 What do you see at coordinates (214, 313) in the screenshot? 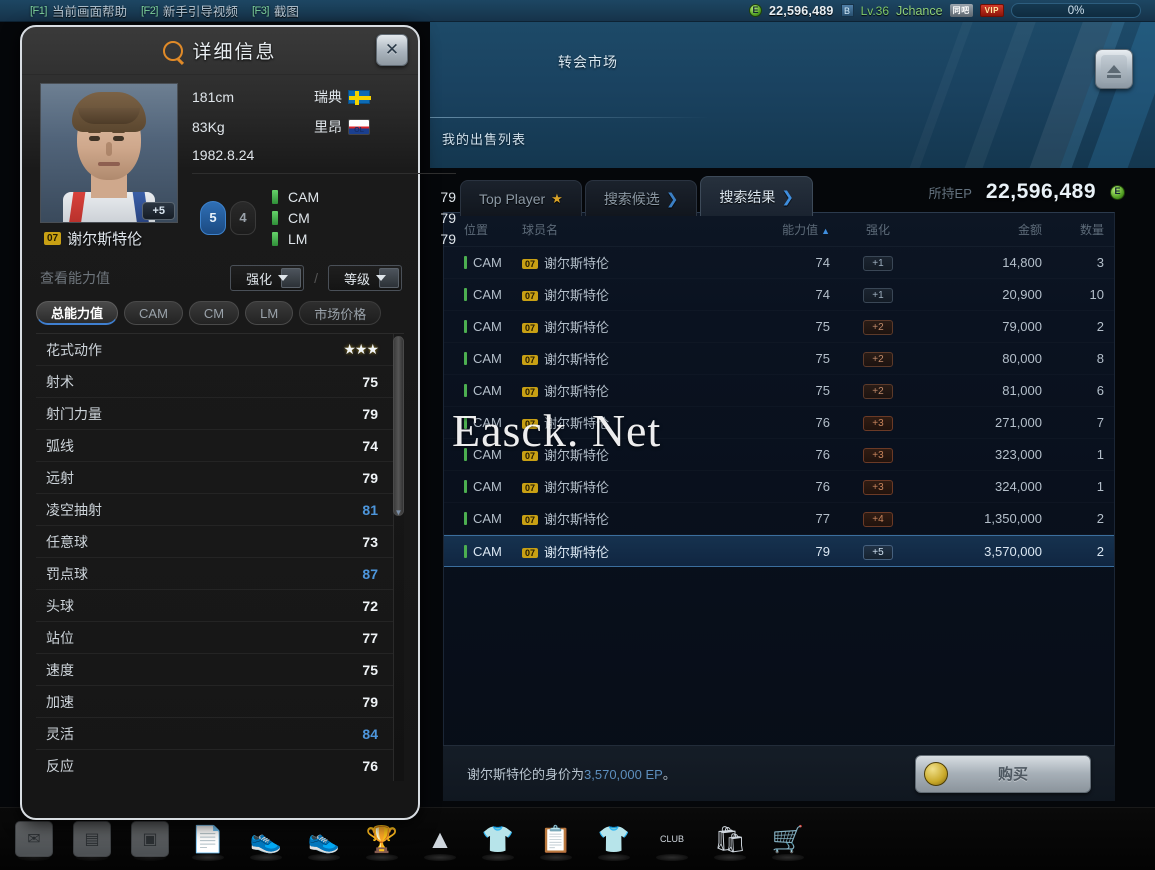
I see `sub-tab-cm: CM` at bounding box center [214, 313].